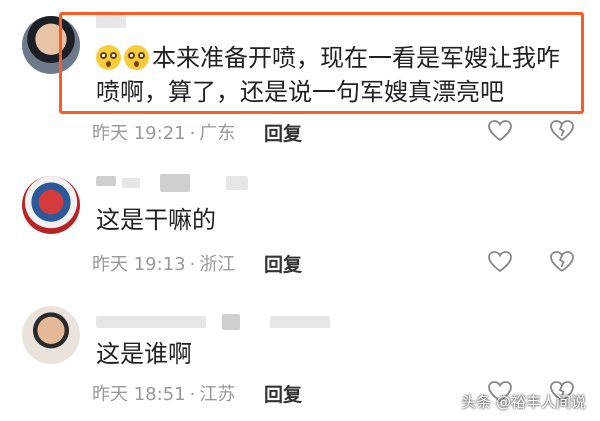 The image size is (600, 421). Describe the element at coordinates (144, 354) in the screenshot. I see `comment-text: 这是谁啊` at that location.